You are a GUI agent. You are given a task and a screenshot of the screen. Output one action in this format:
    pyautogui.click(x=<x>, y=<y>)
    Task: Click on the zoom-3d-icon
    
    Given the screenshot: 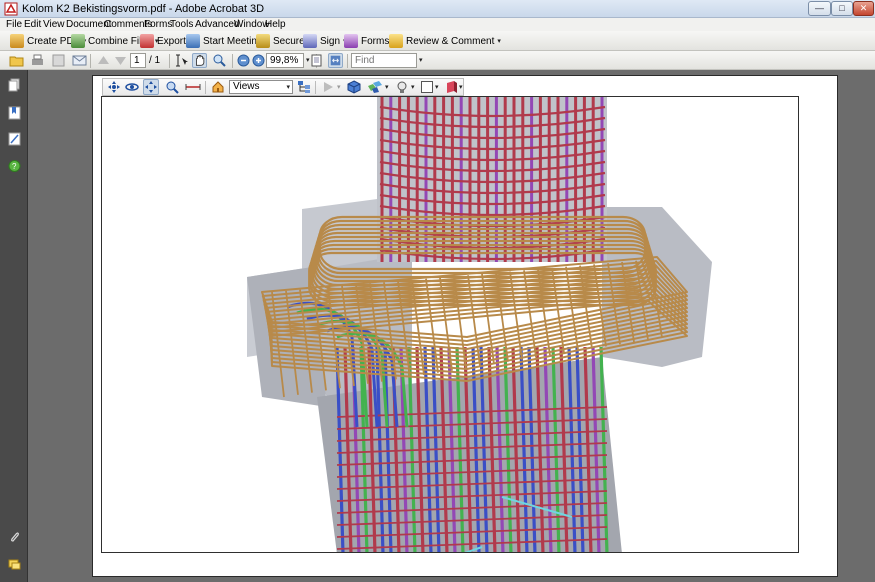 What is the action you would take?
    pyautogui.click(x=172, y=87)
    